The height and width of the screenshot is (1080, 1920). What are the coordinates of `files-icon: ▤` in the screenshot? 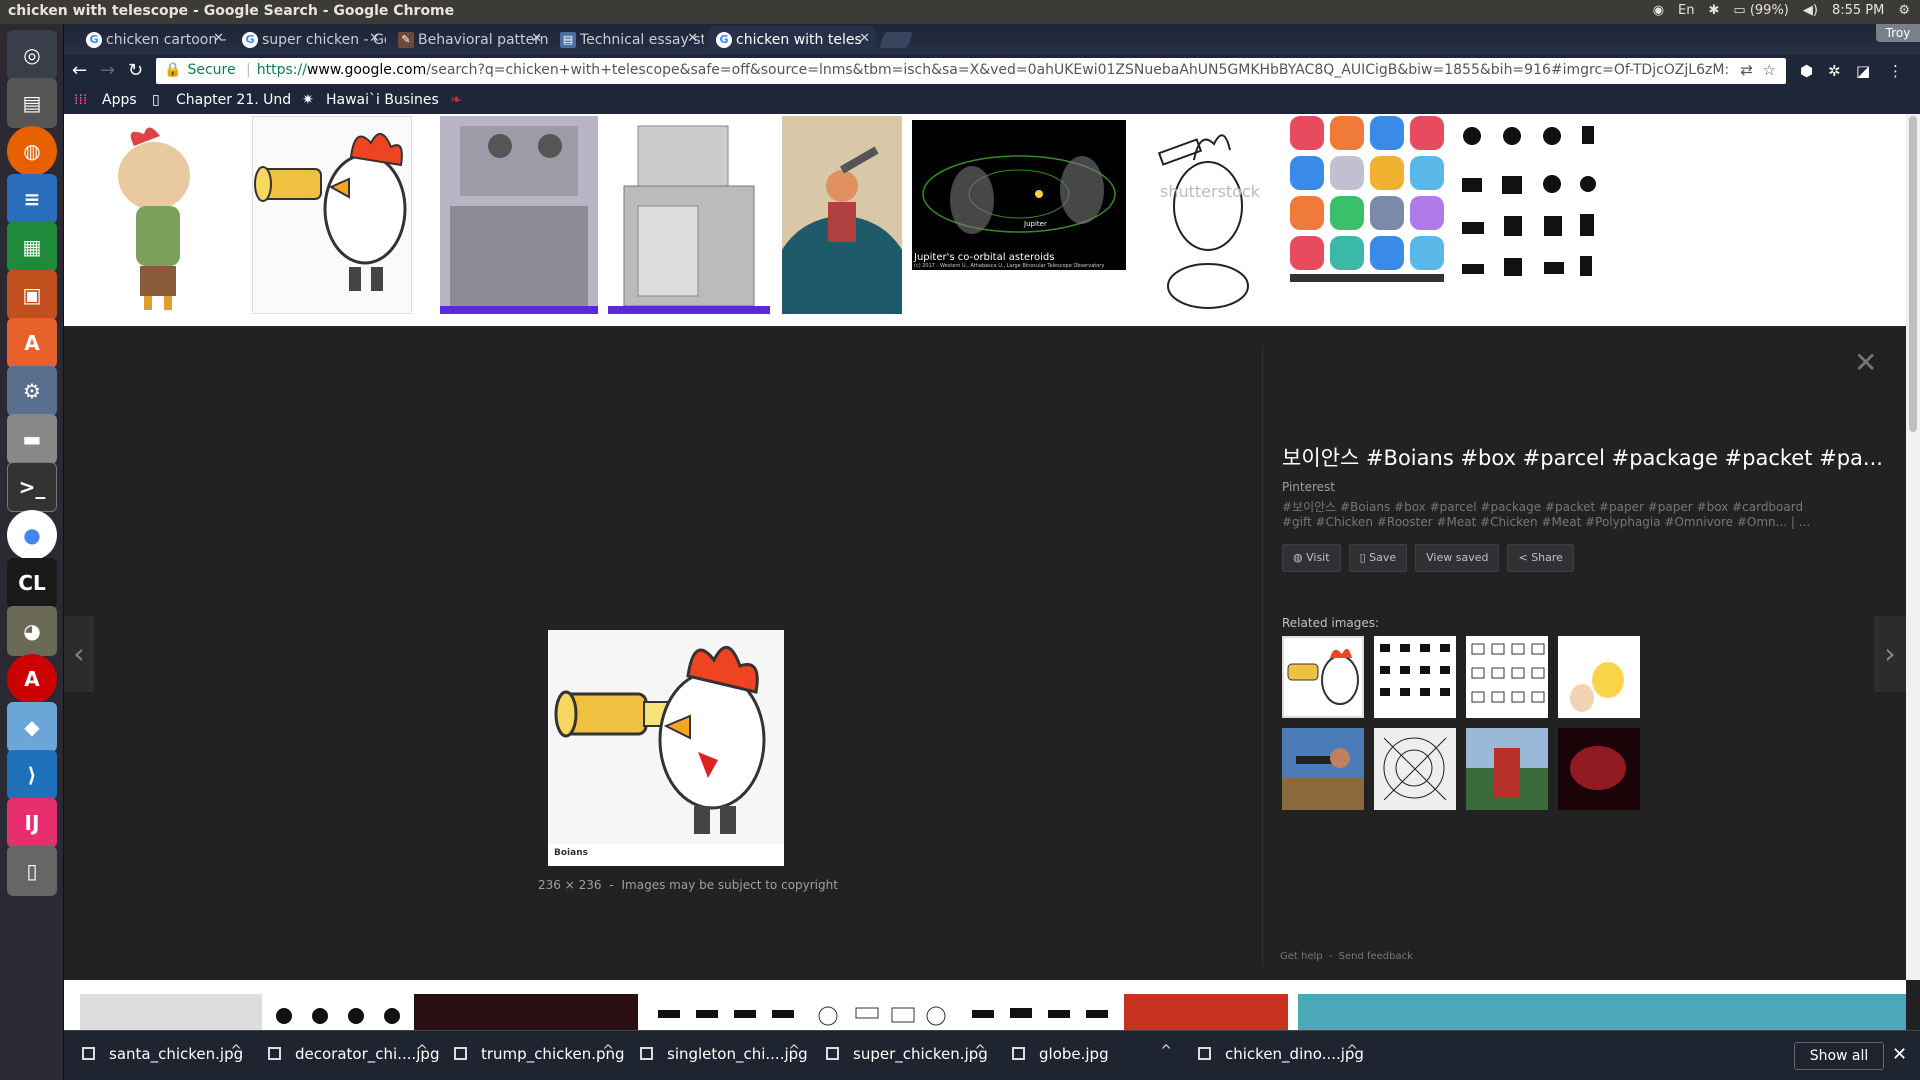 It's located at (32, 103).